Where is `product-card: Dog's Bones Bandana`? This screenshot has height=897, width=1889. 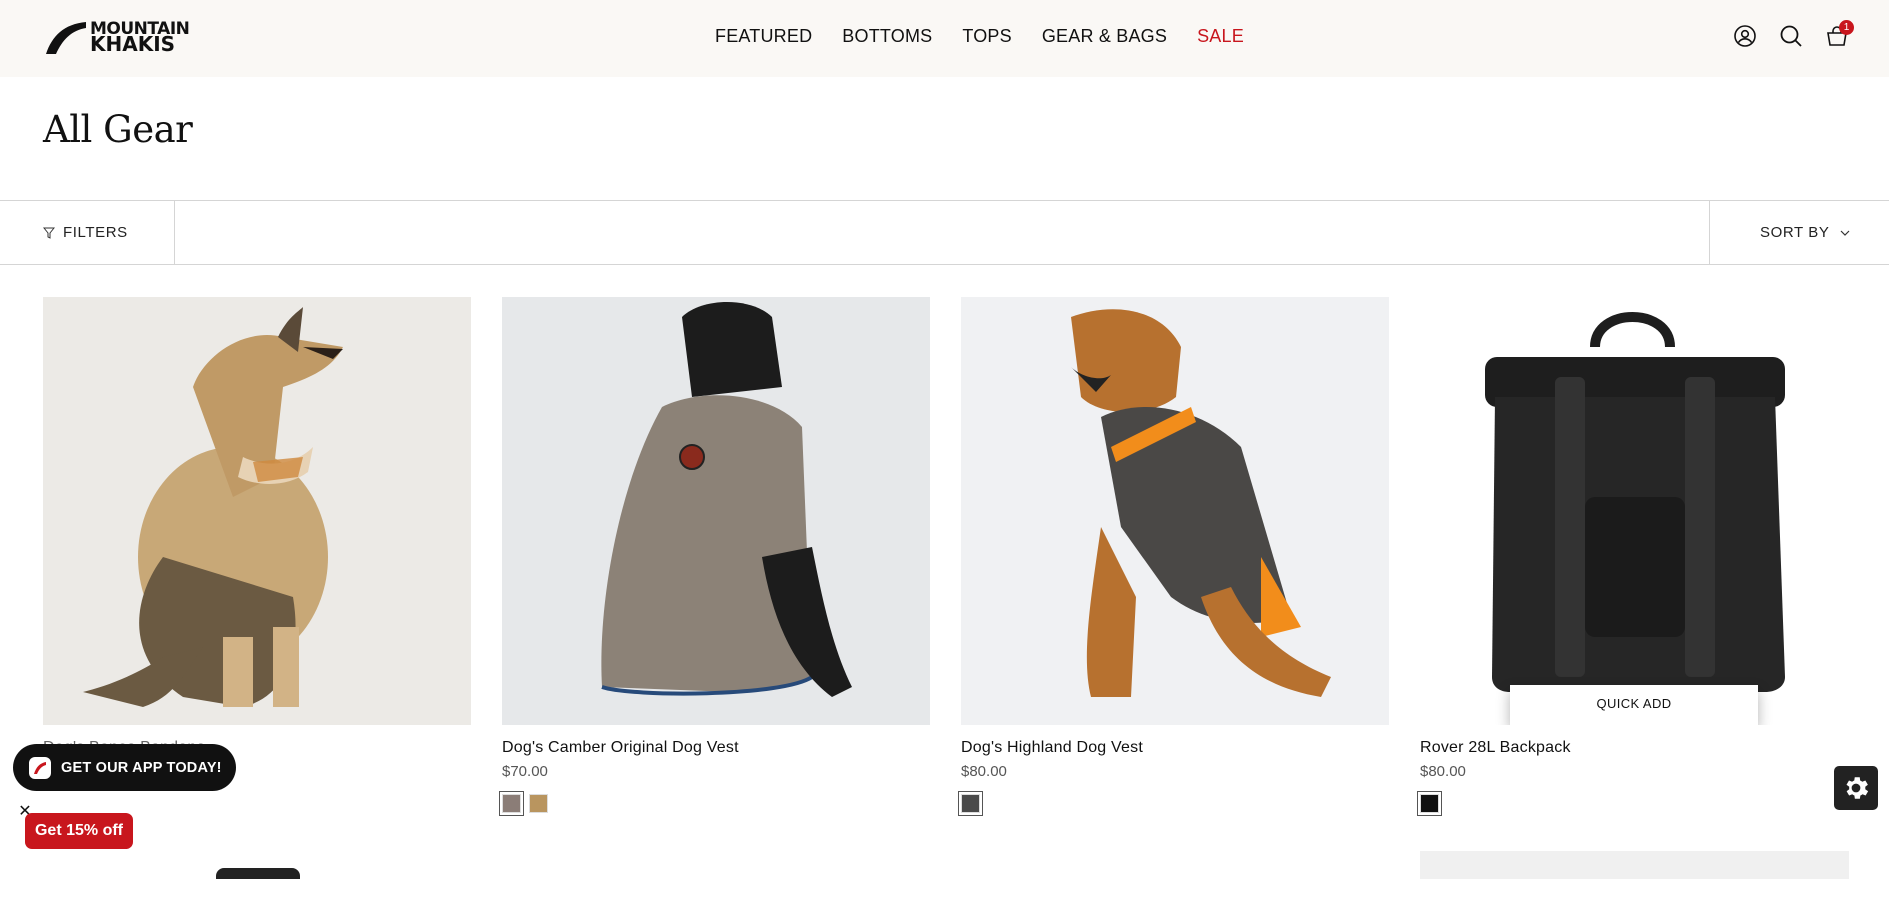
product-card: Dog's Bones Bandana is located at coordinates (257, 543).